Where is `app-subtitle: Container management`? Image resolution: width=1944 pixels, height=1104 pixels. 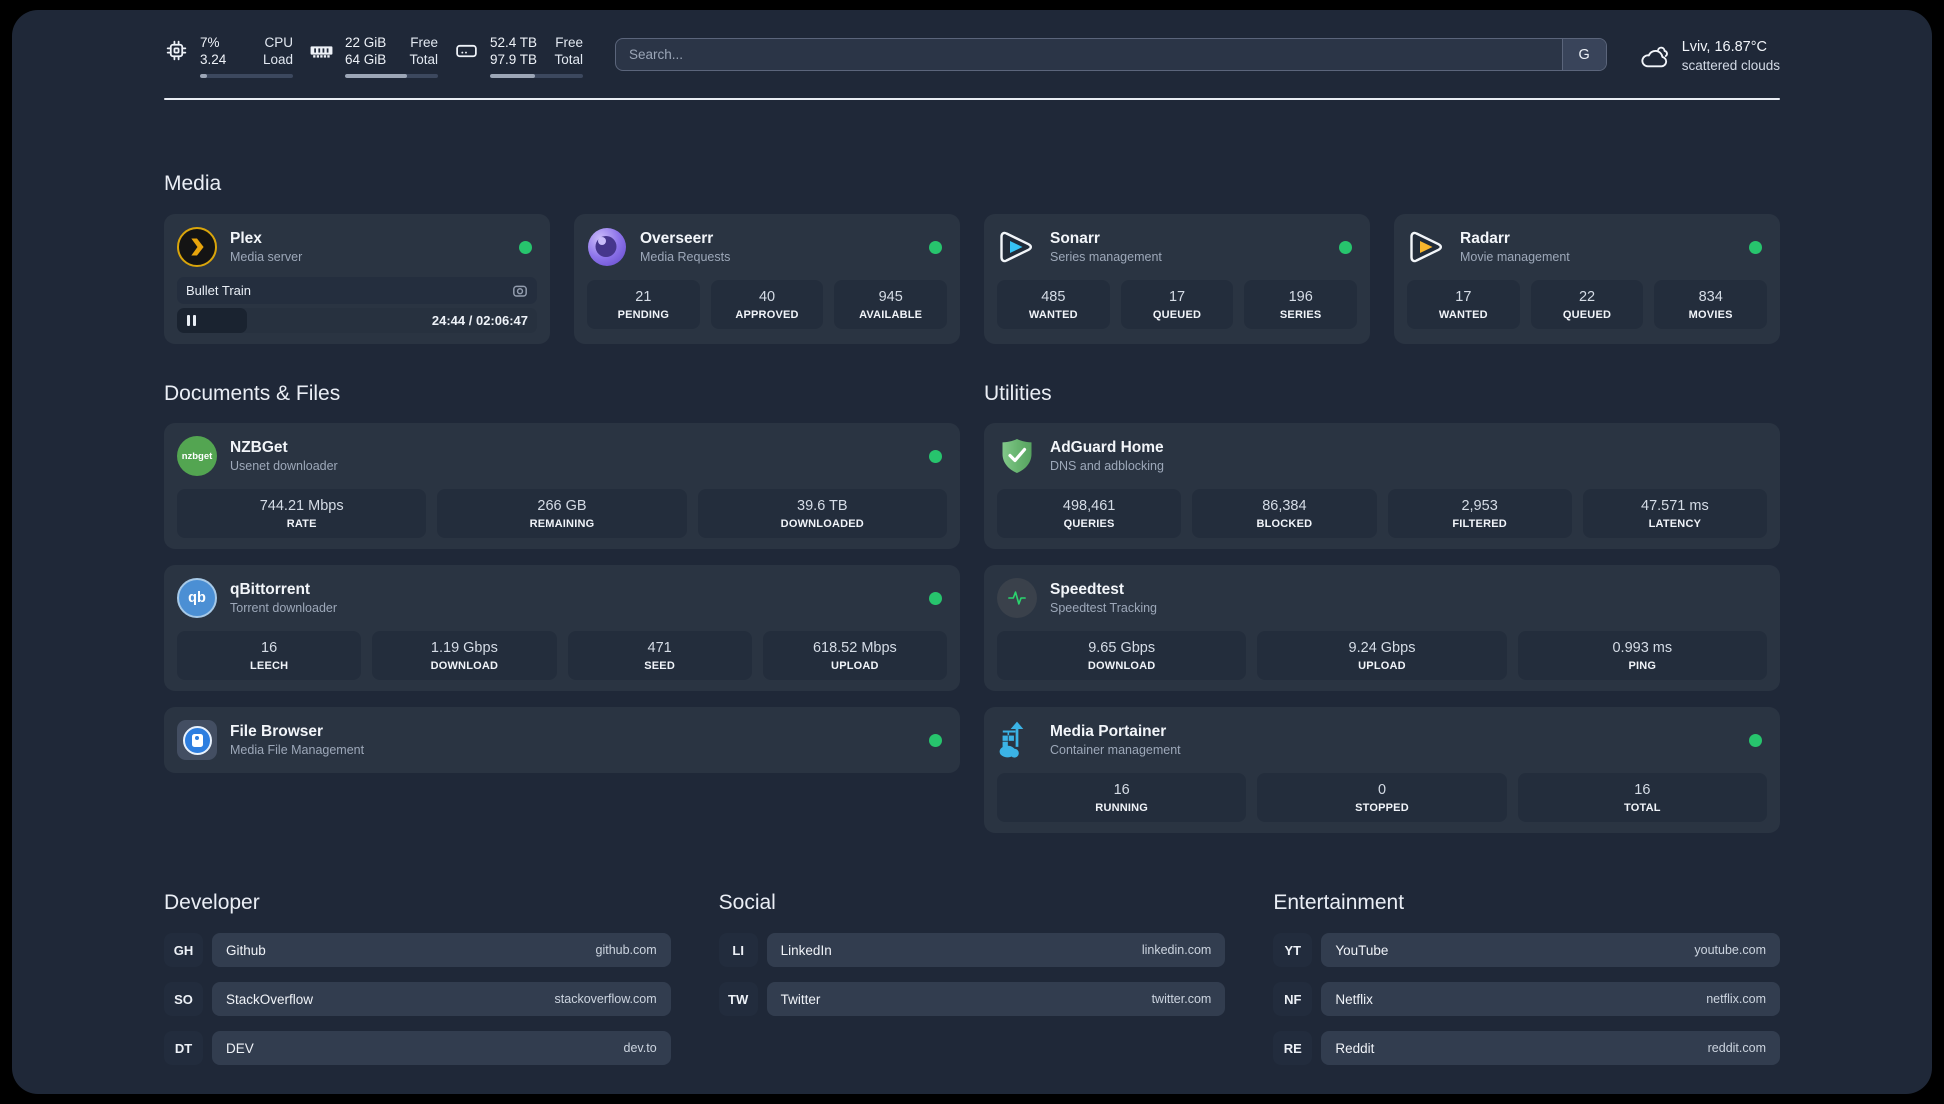 app-subtitle: Container management is located at coordinates (1115, 749).